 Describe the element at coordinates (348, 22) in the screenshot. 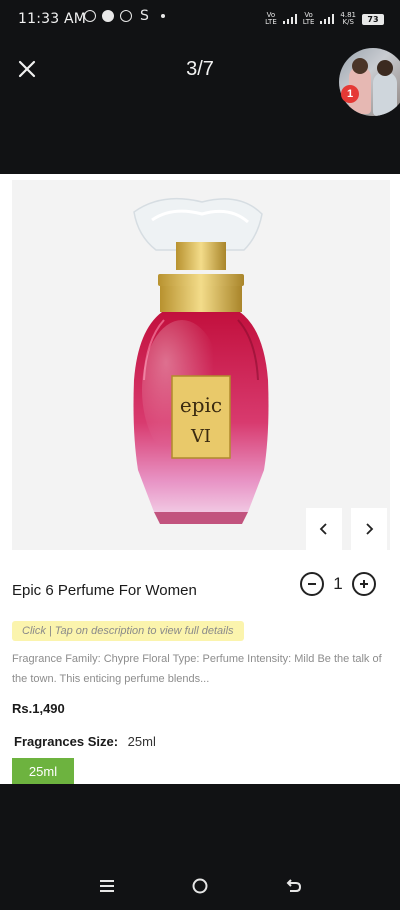

I see `net-speed-unit: K/S` at that location.